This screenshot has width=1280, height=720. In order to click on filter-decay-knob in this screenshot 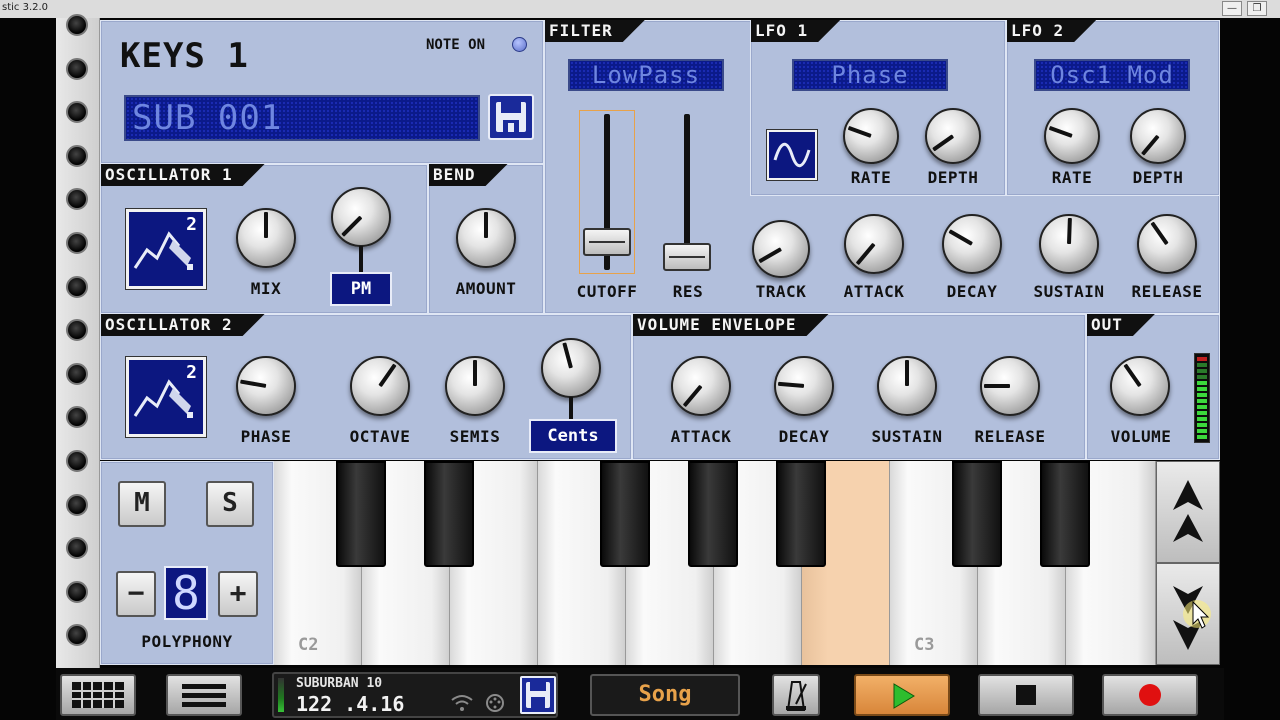, I will do `click(972, 244)`.